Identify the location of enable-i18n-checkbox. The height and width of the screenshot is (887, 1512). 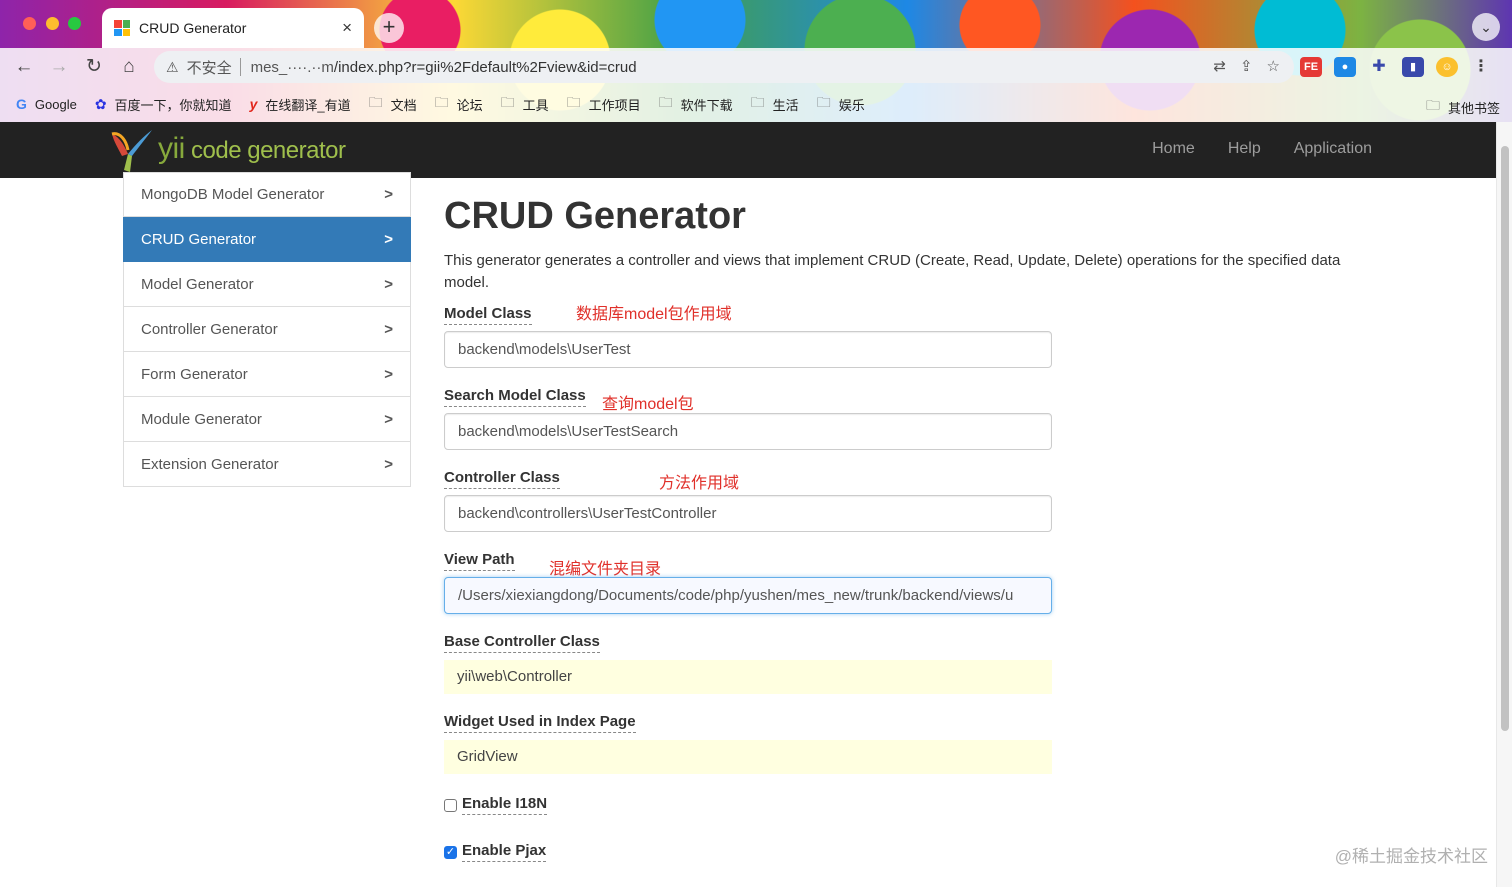
(450, 805).